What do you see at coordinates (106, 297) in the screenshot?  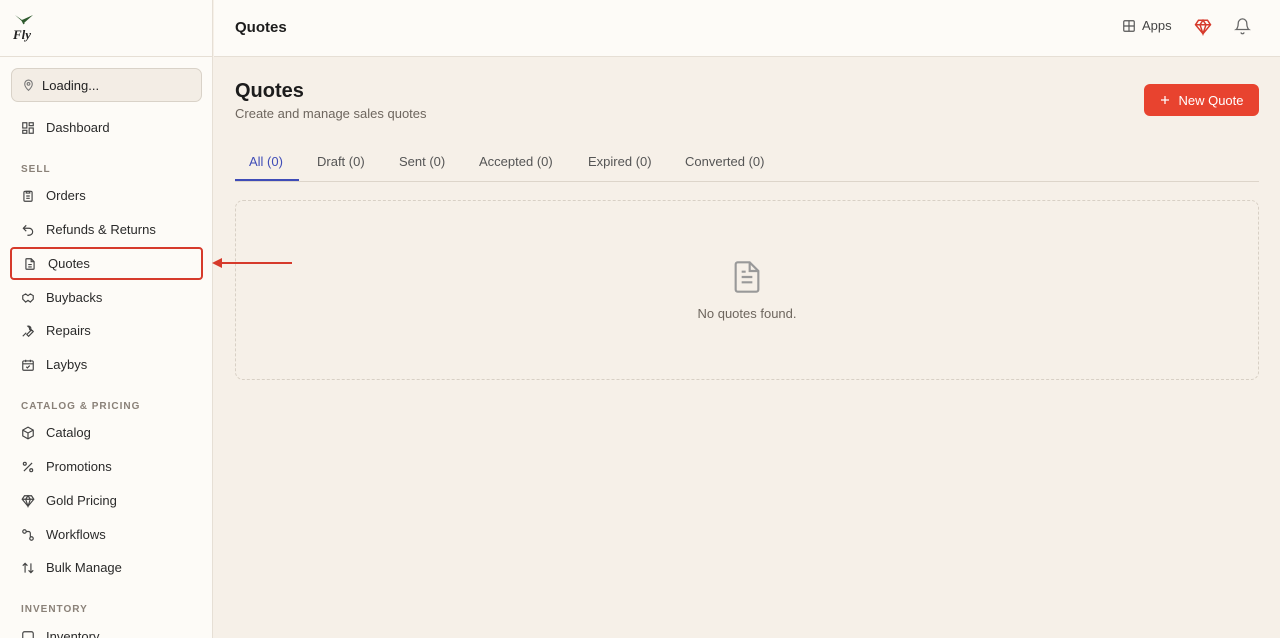 I see `sidebar-item-buybacks: Buybacks` at bounding box center [106, 297].